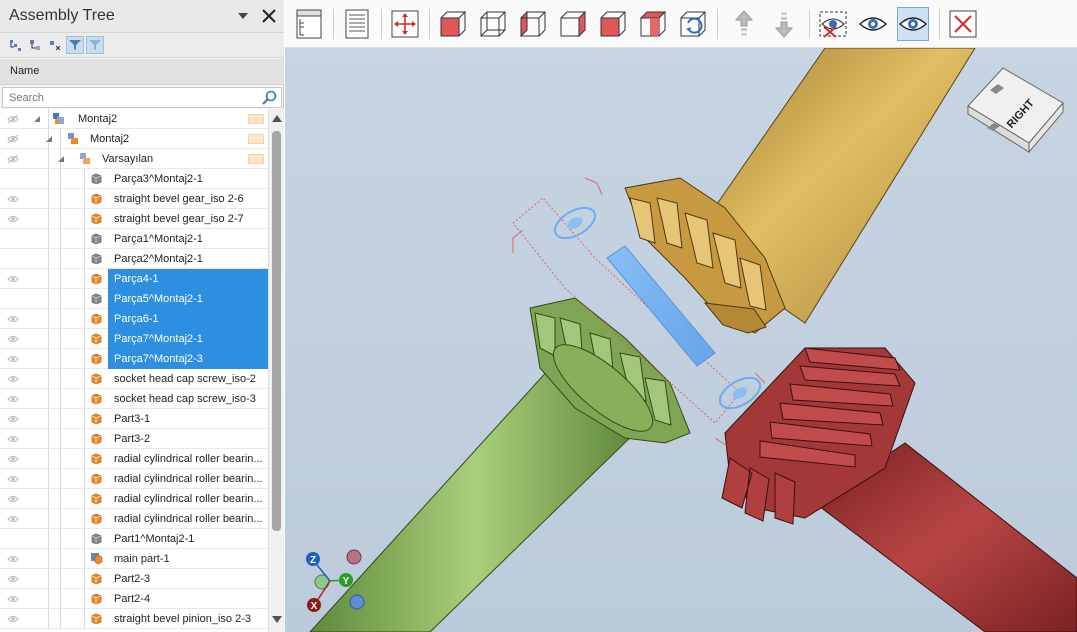 Image resolution: width=1077 pixels, height=632 pixels. What do you see at coordinates (134, 579) in the screenshot?
I see `tree-row: Part2-3` at bounding box center [134, 579].